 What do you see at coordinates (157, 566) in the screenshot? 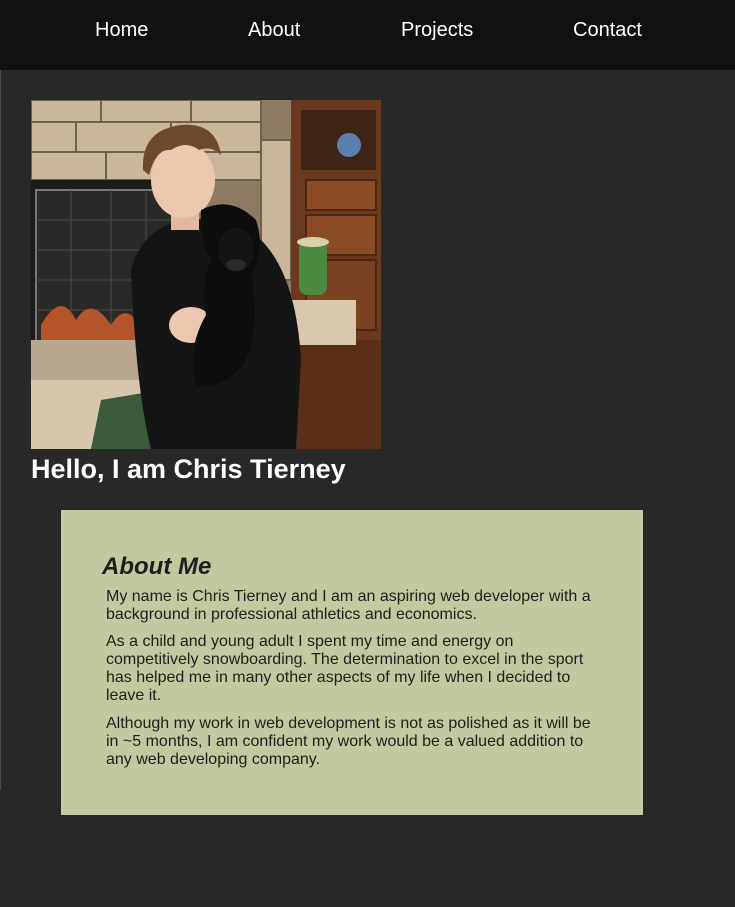
I see `about-title: About Me` at bounding box center [157, 566].